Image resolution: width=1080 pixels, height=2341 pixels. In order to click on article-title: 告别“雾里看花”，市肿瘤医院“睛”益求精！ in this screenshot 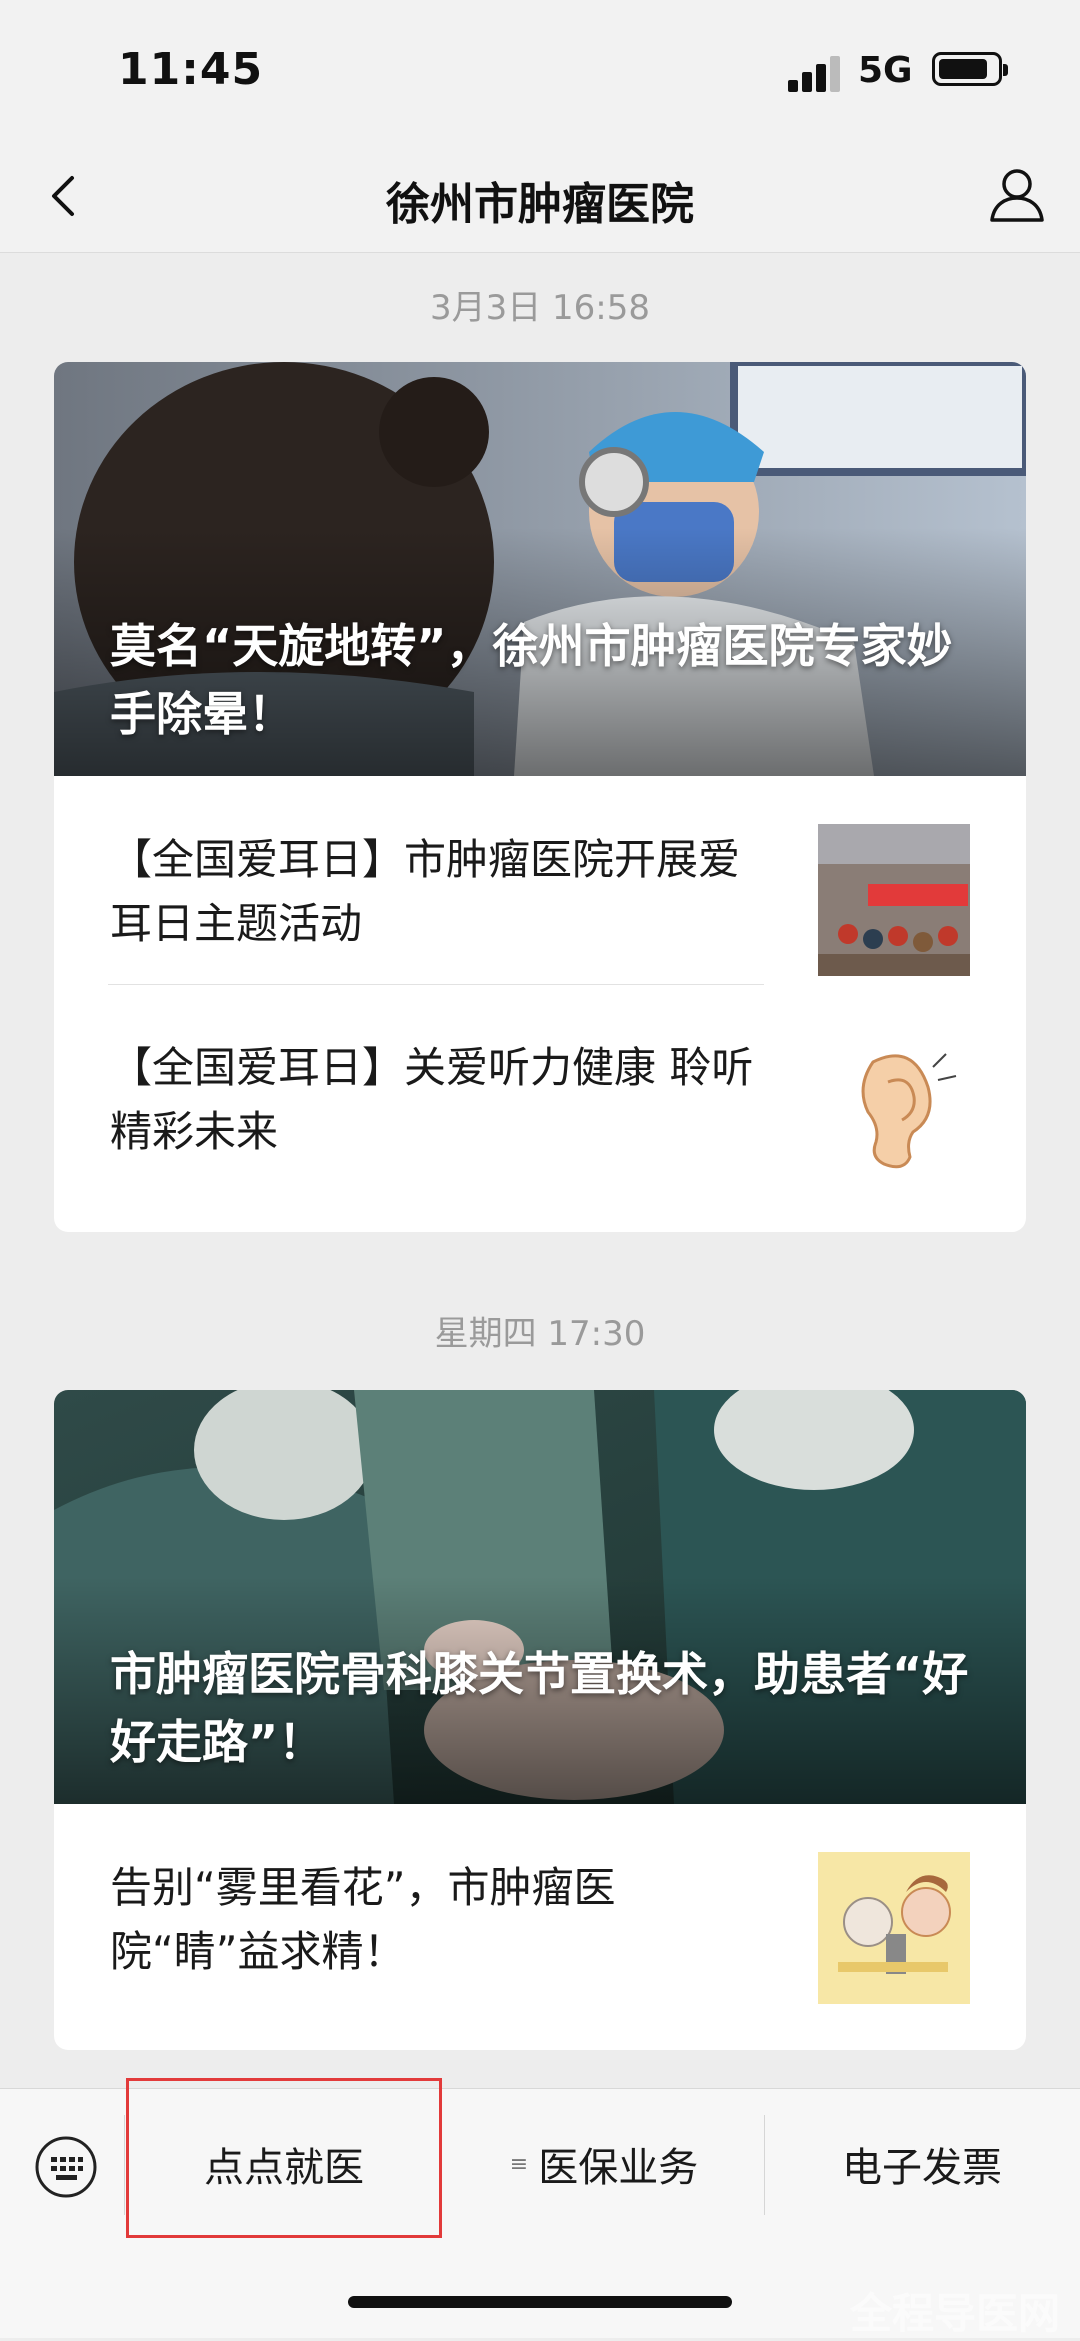, I will do `click(363, 1919)`.